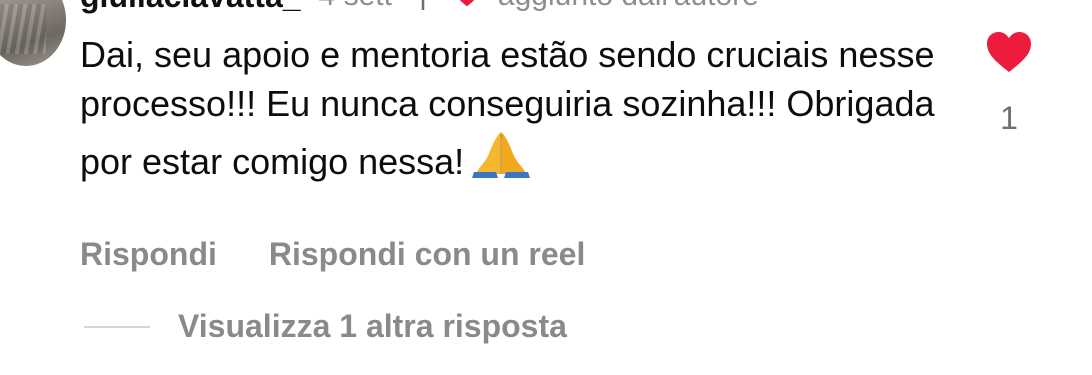  I want to click on pin-icon, so click(423, 5).